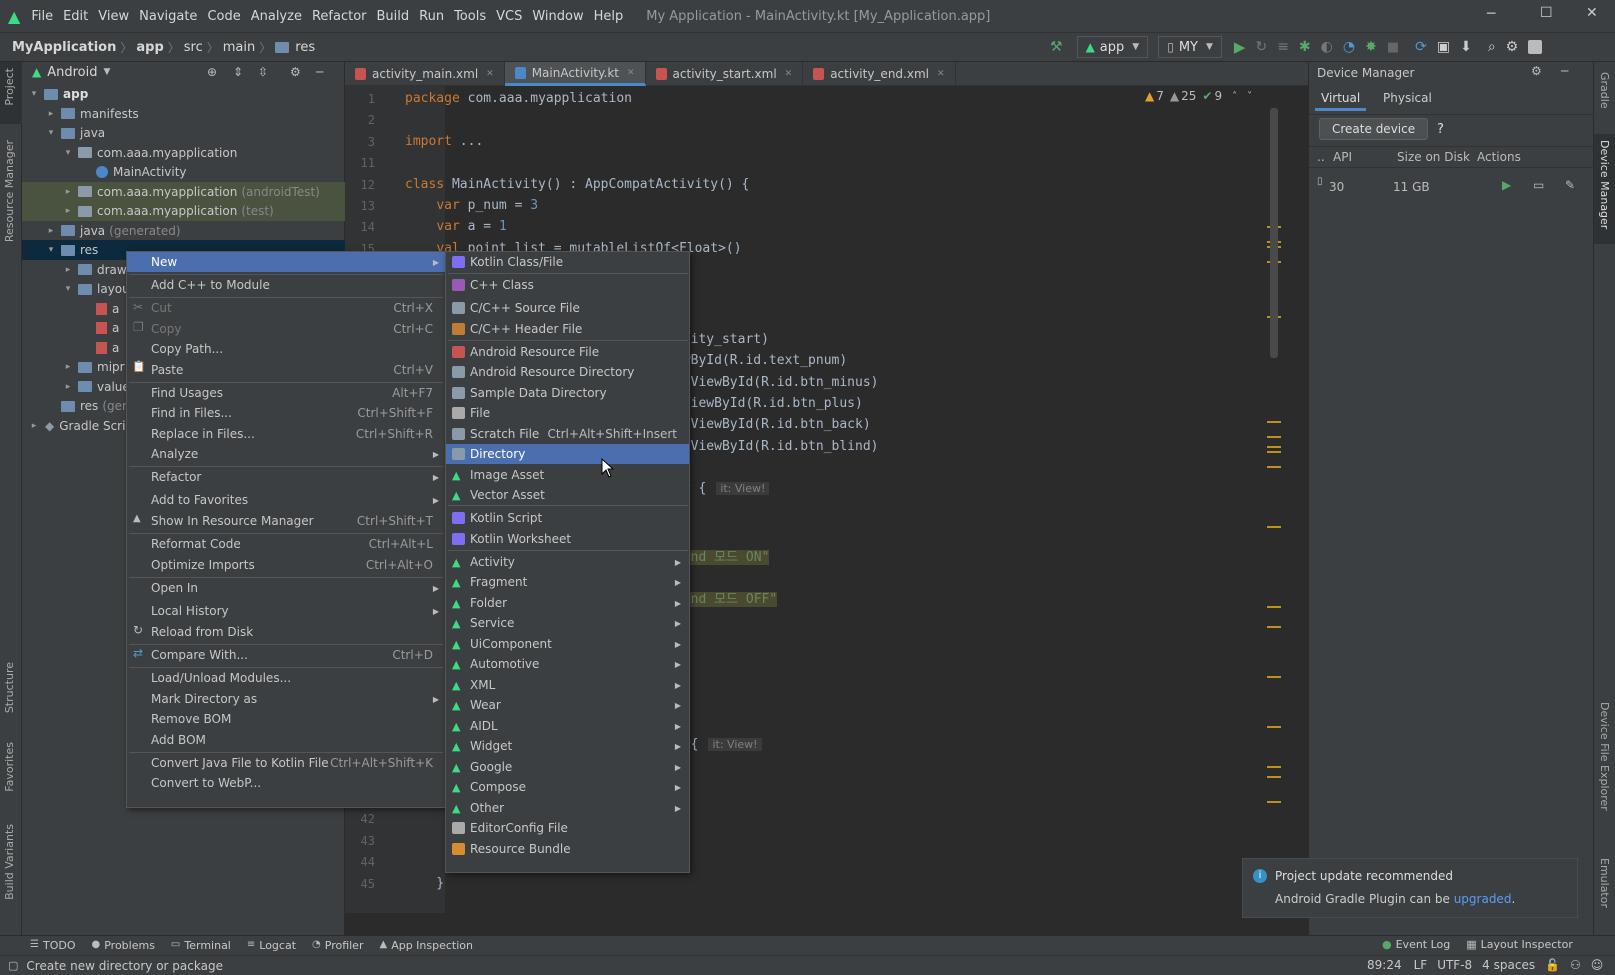 The image size is (1615, 975). What do you see at coordinates (207, 945) in the screenshot?
I see `tool-terminal: Terminal` at bounding box center [207, 945].